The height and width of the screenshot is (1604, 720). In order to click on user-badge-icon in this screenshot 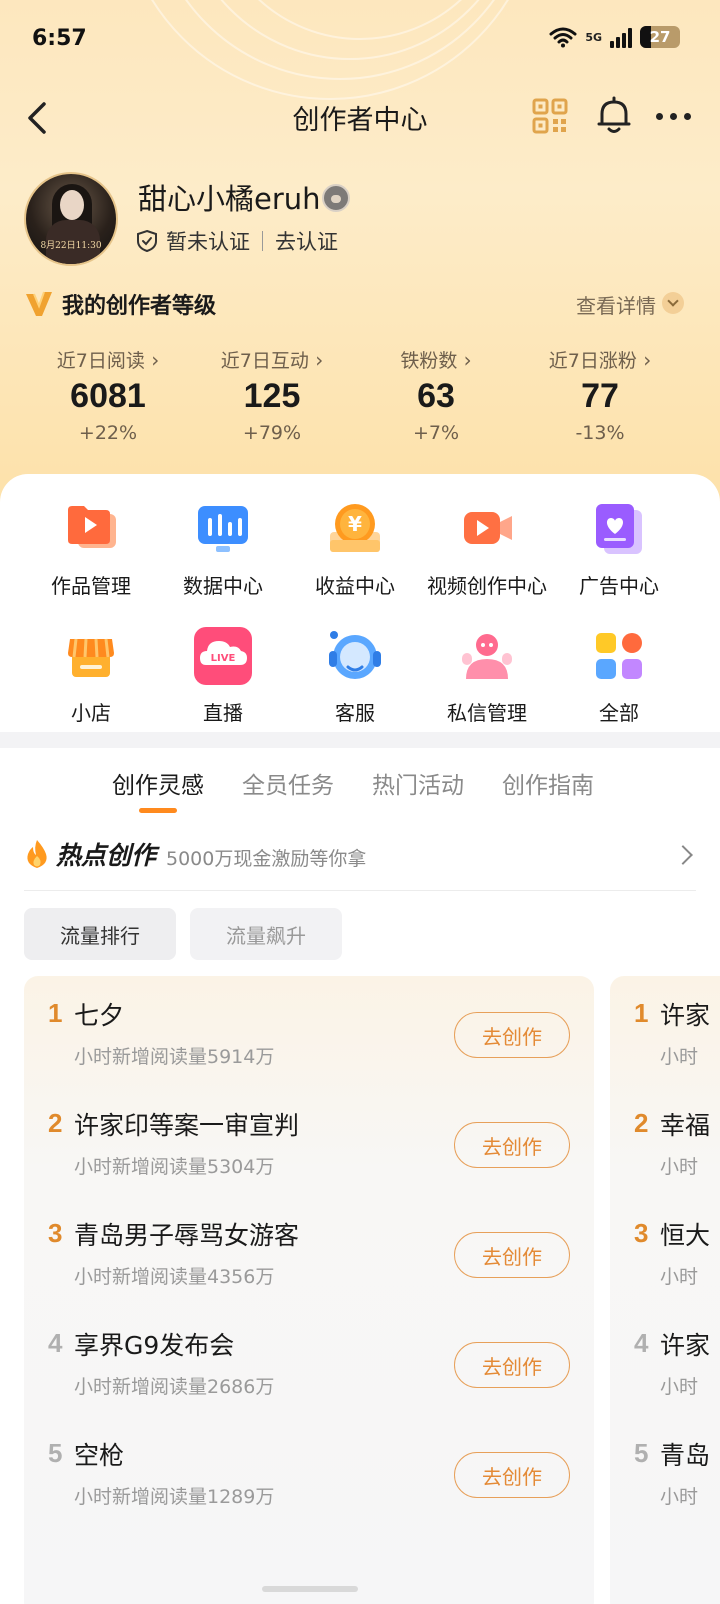, I will do `click(336, 198)`.